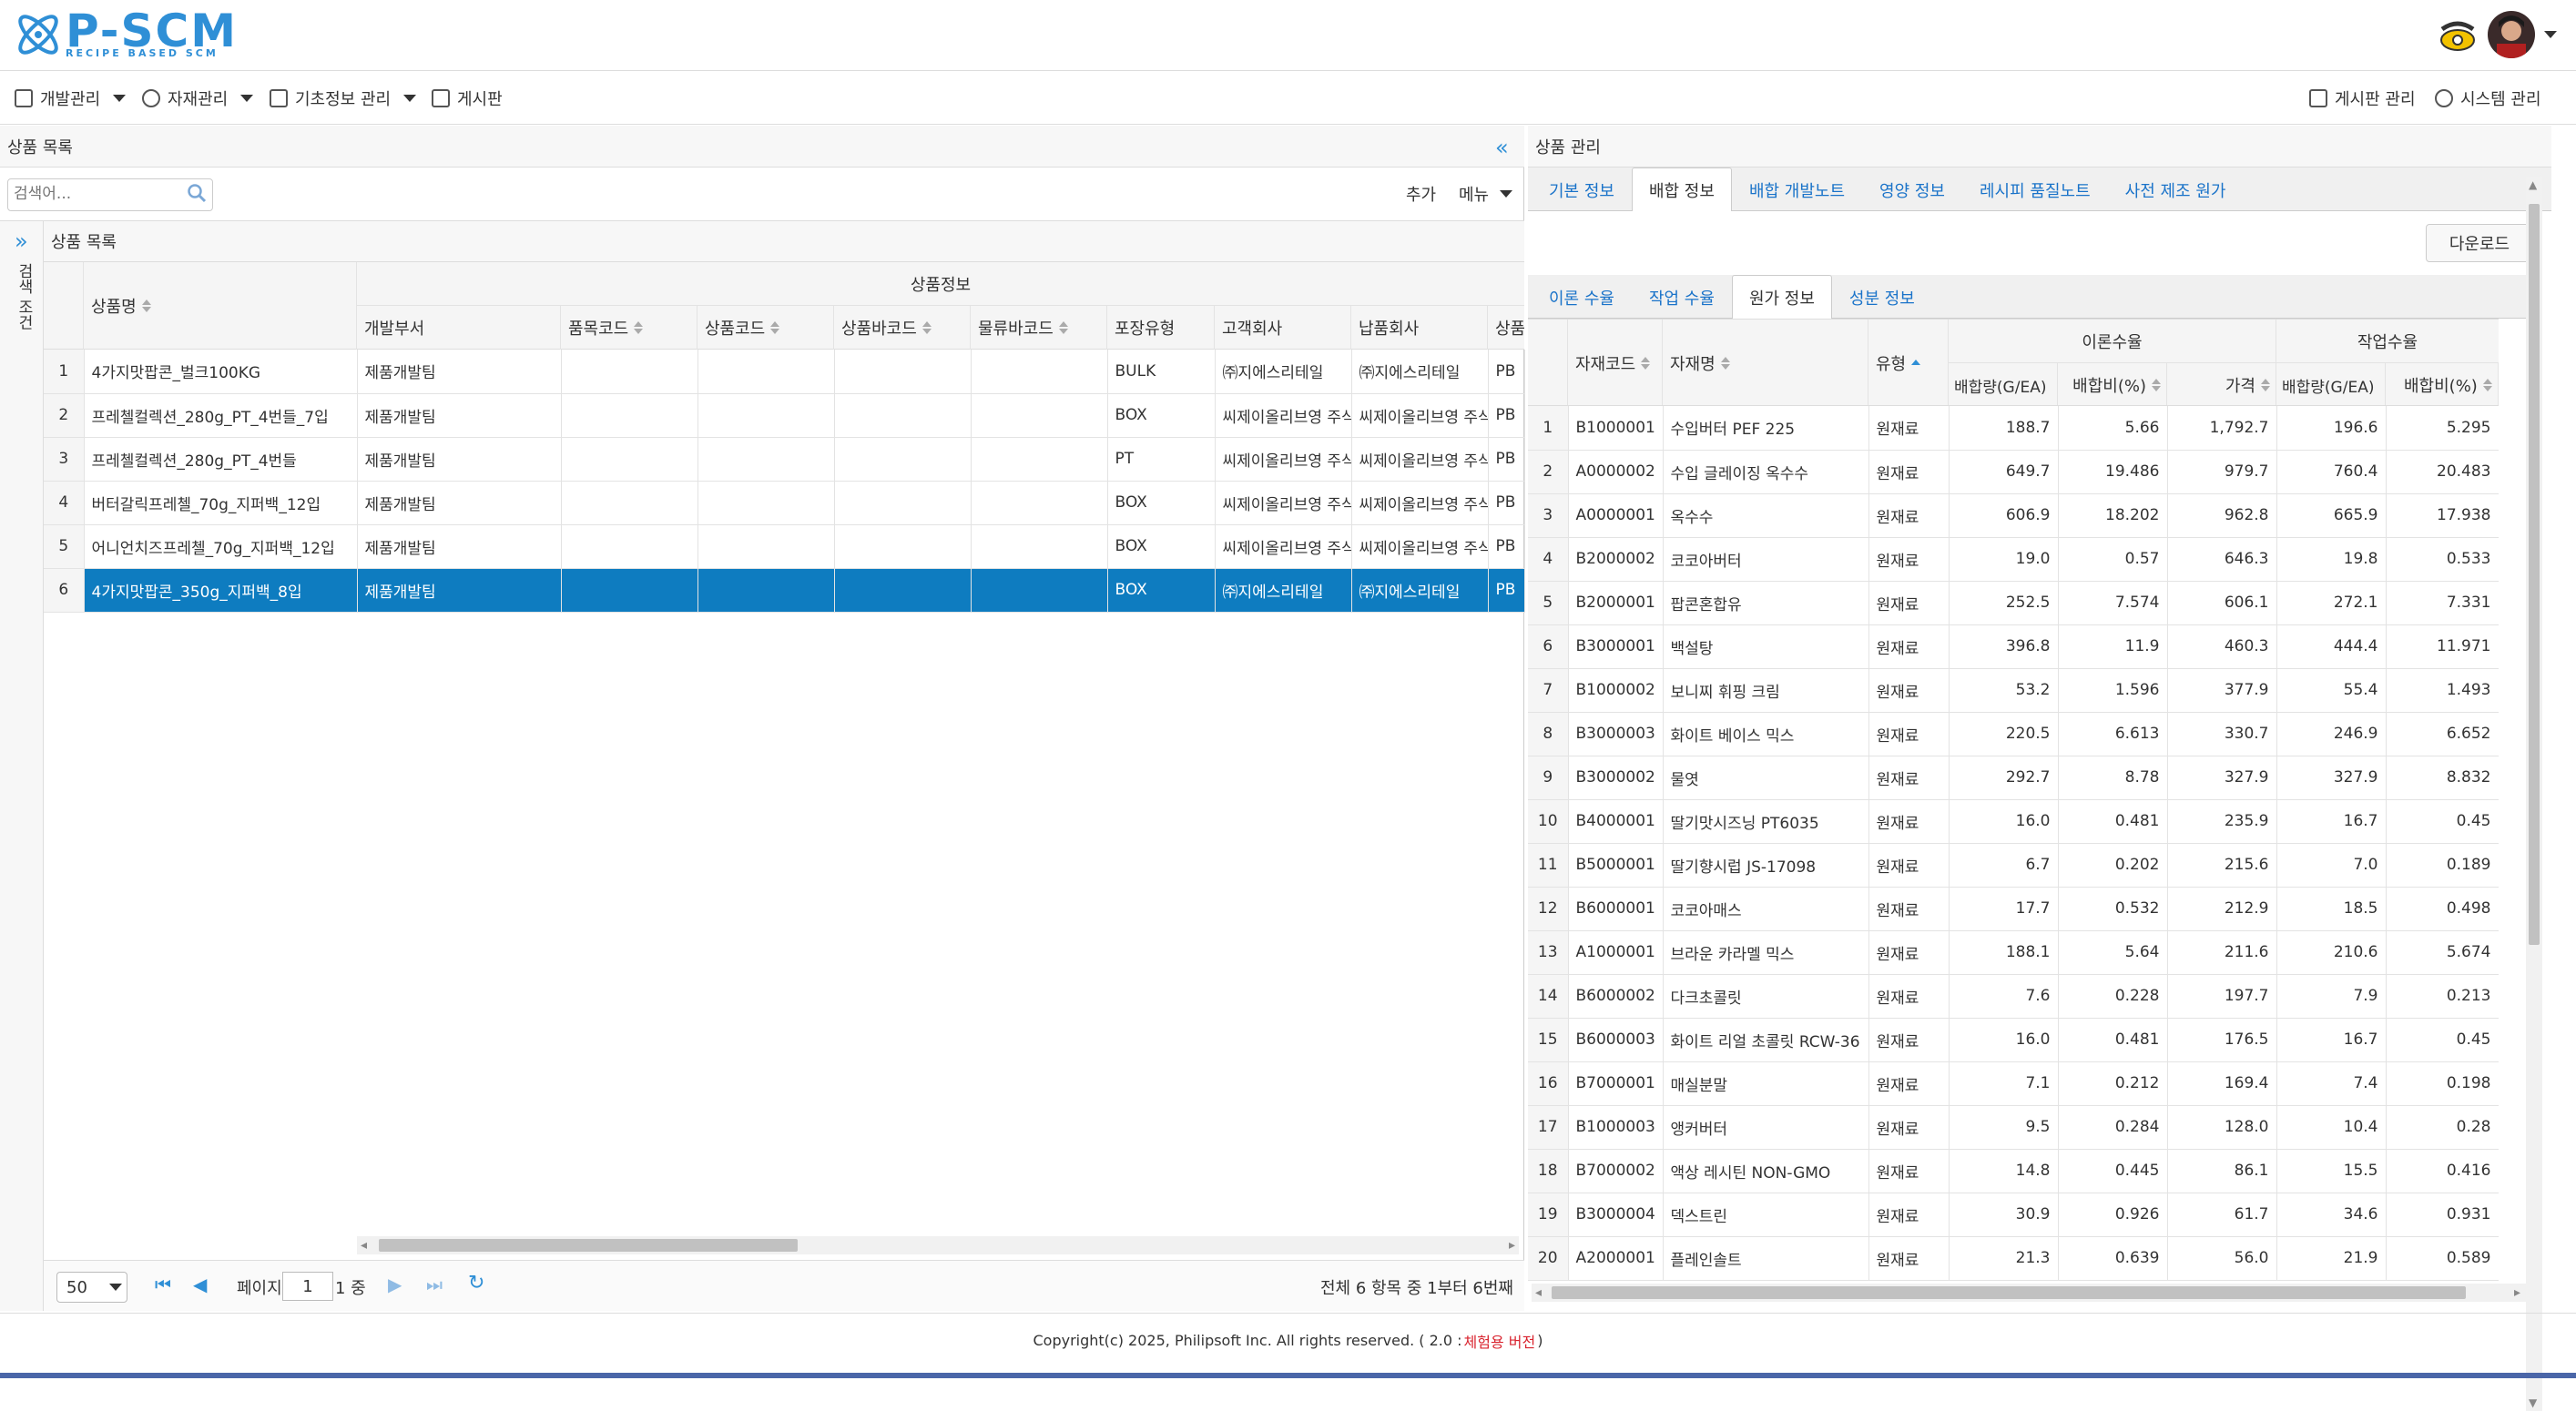 This screenshot has height=1411, width=2576. What do you see at coordinates (1616, 909) in the screenshot?
I see `table-cell: B6000001` at bounding box center [1616, 909].